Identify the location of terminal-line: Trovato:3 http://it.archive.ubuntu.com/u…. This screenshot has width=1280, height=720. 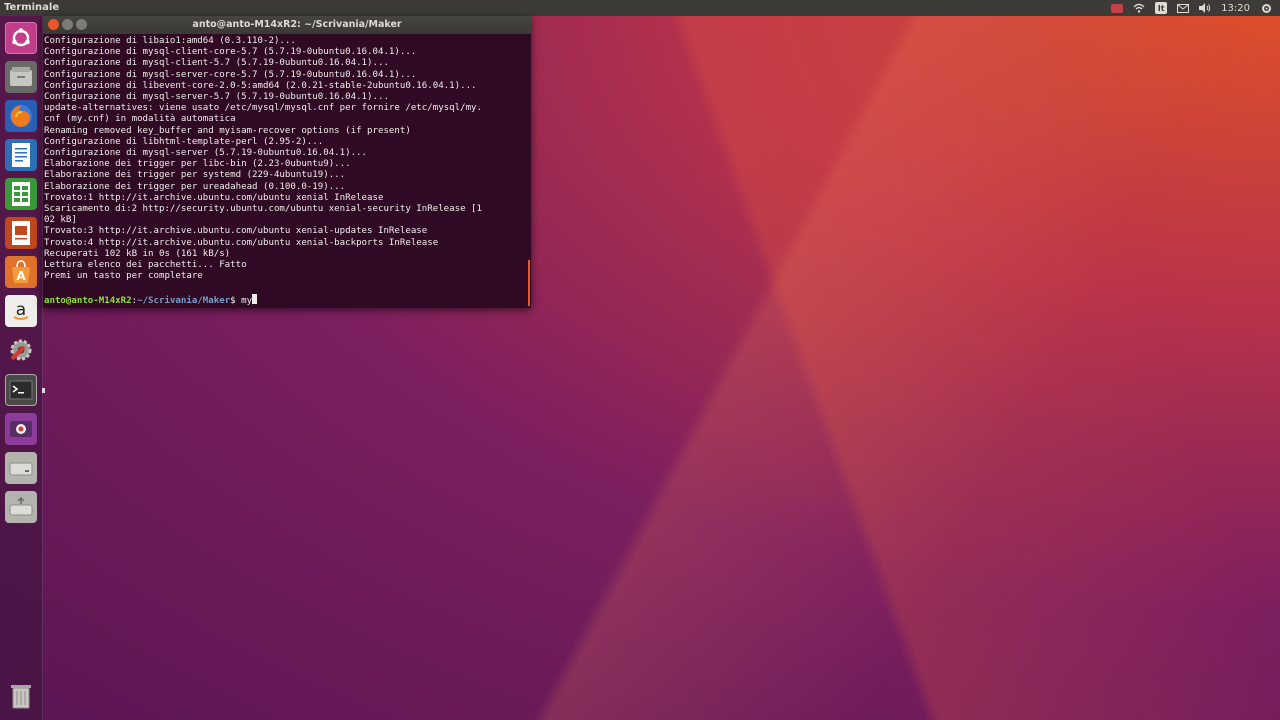
(236, 231).